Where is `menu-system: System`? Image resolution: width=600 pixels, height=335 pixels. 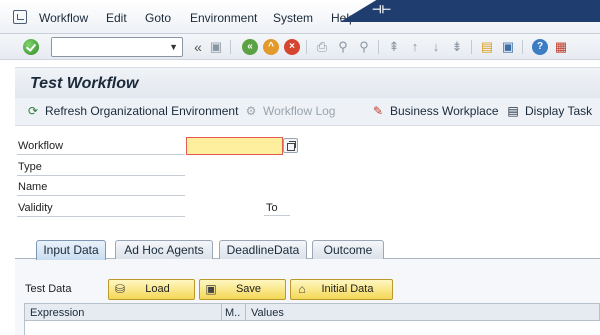 menu-system: System is located at coordinates (293, 18).